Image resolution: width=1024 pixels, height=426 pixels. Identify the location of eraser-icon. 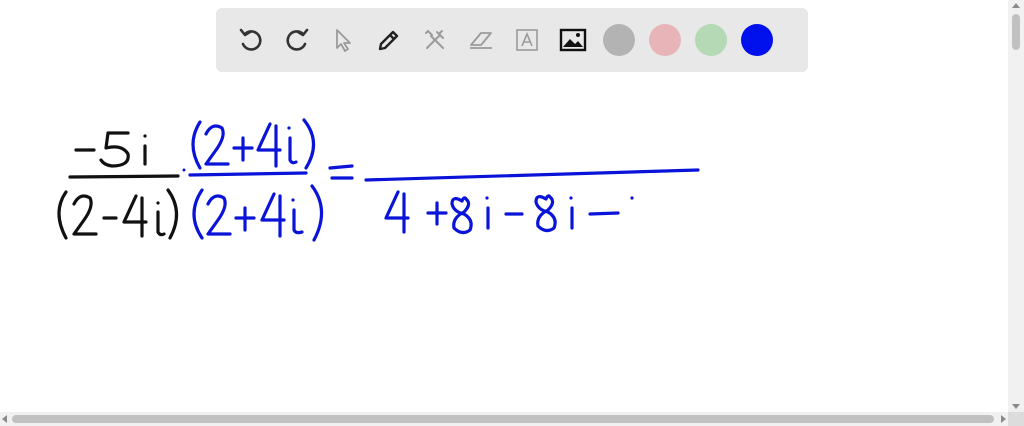
(481, 40).